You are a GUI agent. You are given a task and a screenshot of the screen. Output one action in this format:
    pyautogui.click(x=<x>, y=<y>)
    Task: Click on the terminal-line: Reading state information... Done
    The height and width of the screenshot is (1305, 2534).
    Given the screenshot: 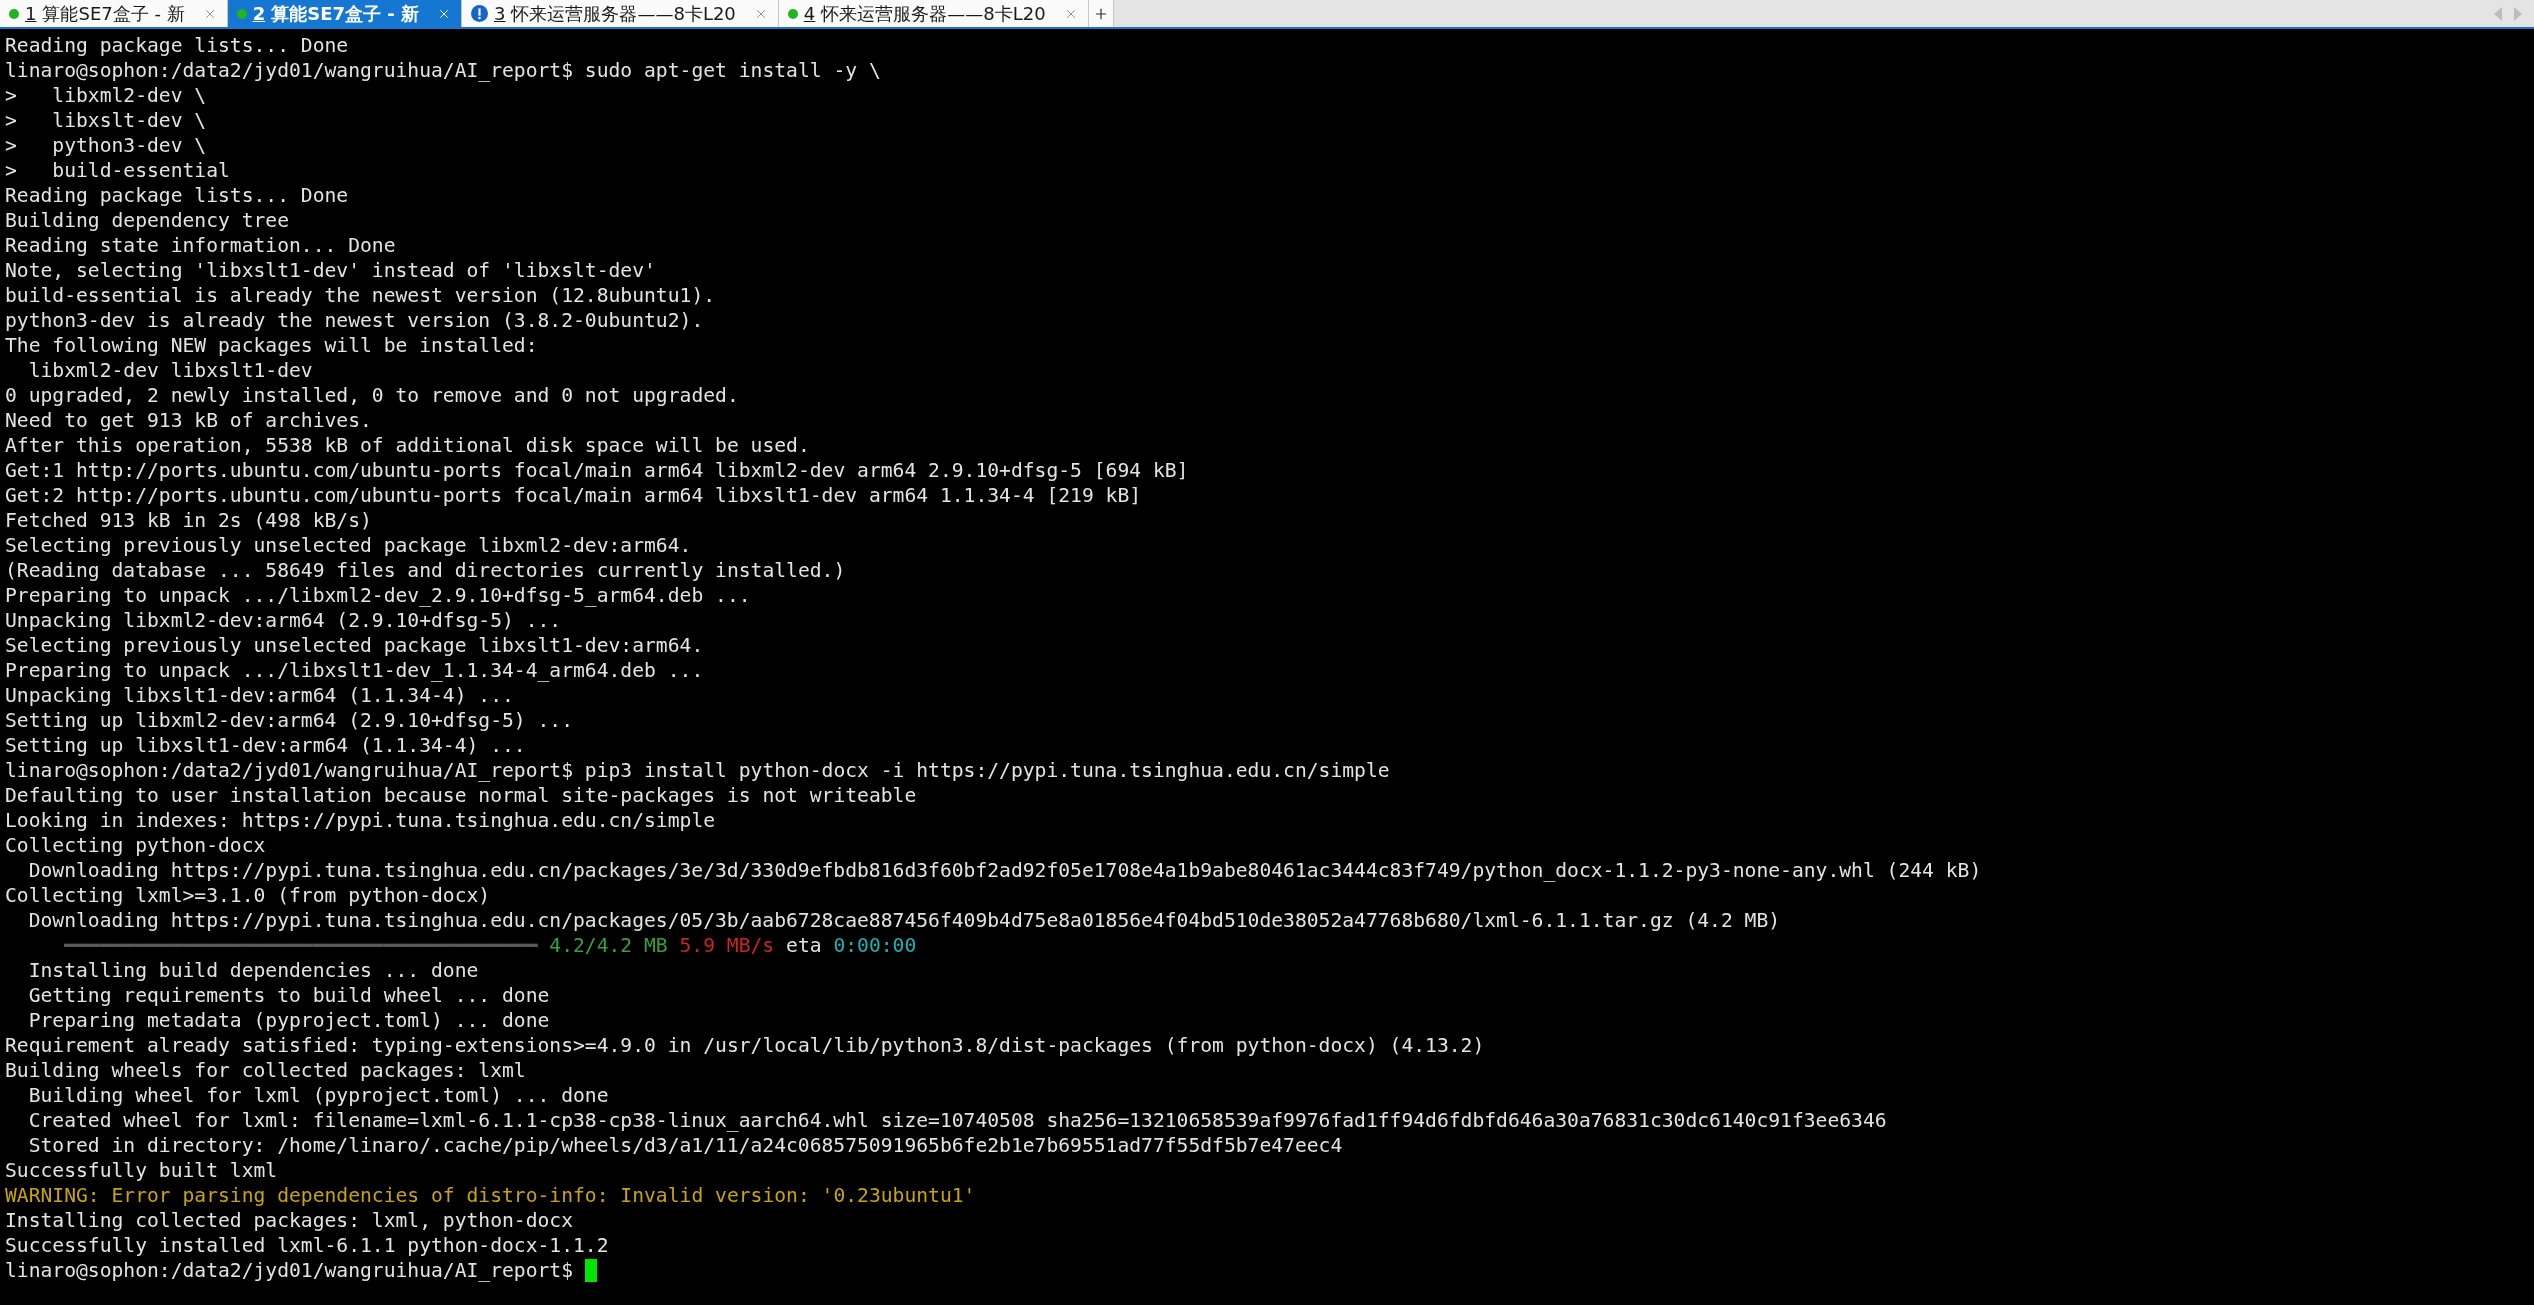 What is the action you would take?
    pyautogui.click(x=200, y=245)
    